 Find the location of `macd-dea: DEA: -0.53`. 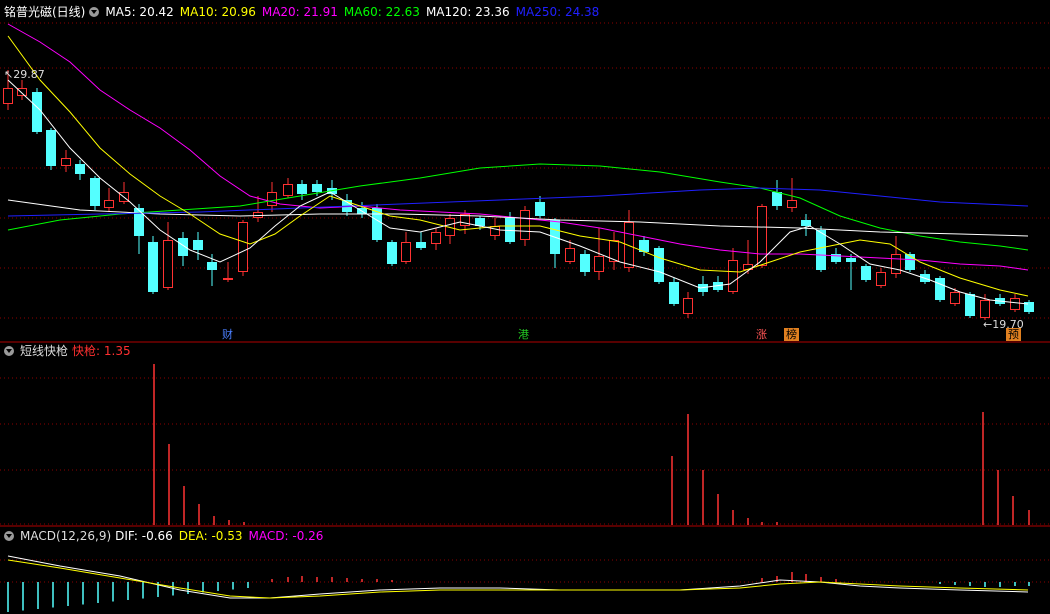

macd-dea: DEA: -0.53 is located at coordinates (210, 536).